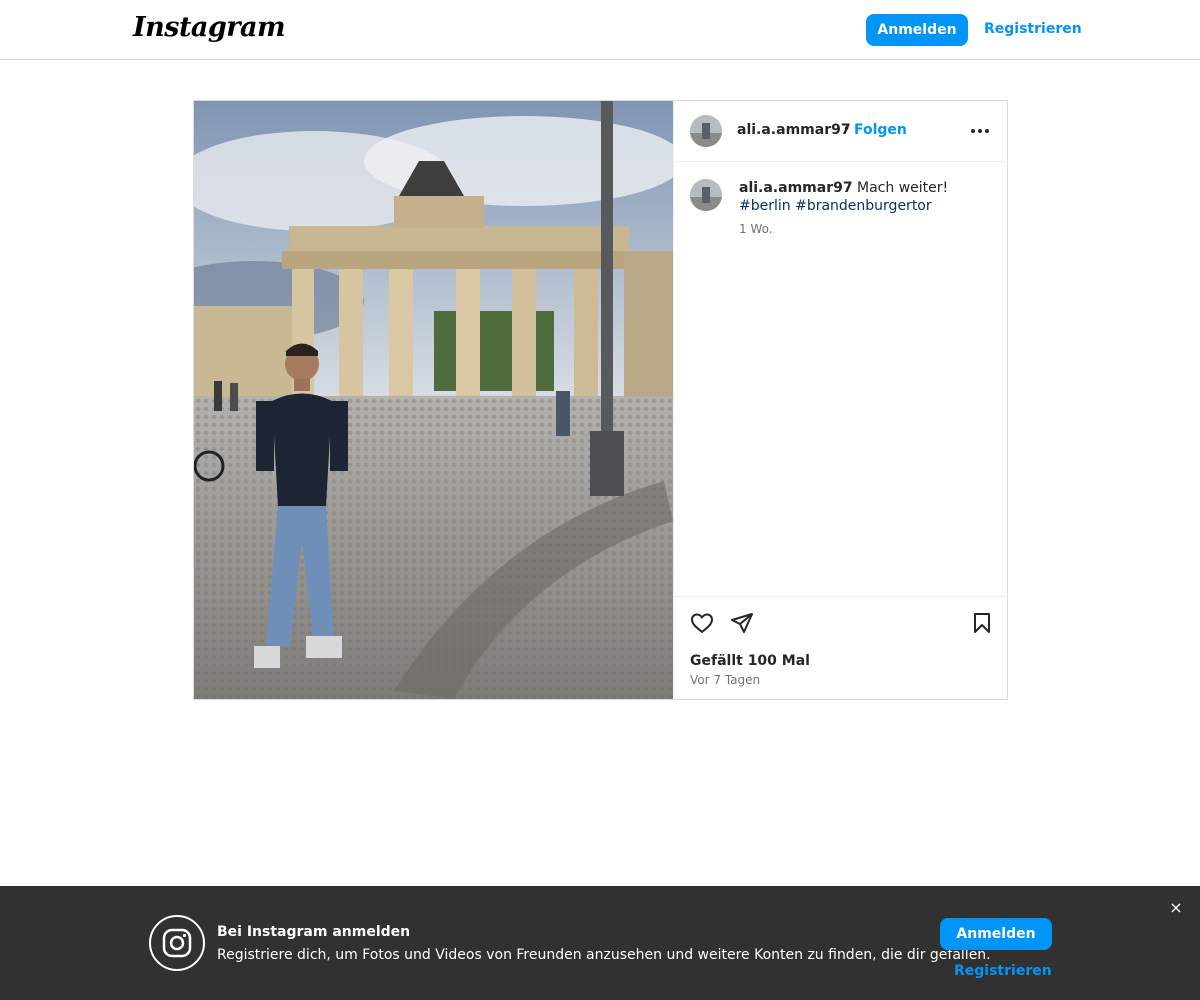  I want to click on caption-text: Mach weiter!, so click(903, 188).